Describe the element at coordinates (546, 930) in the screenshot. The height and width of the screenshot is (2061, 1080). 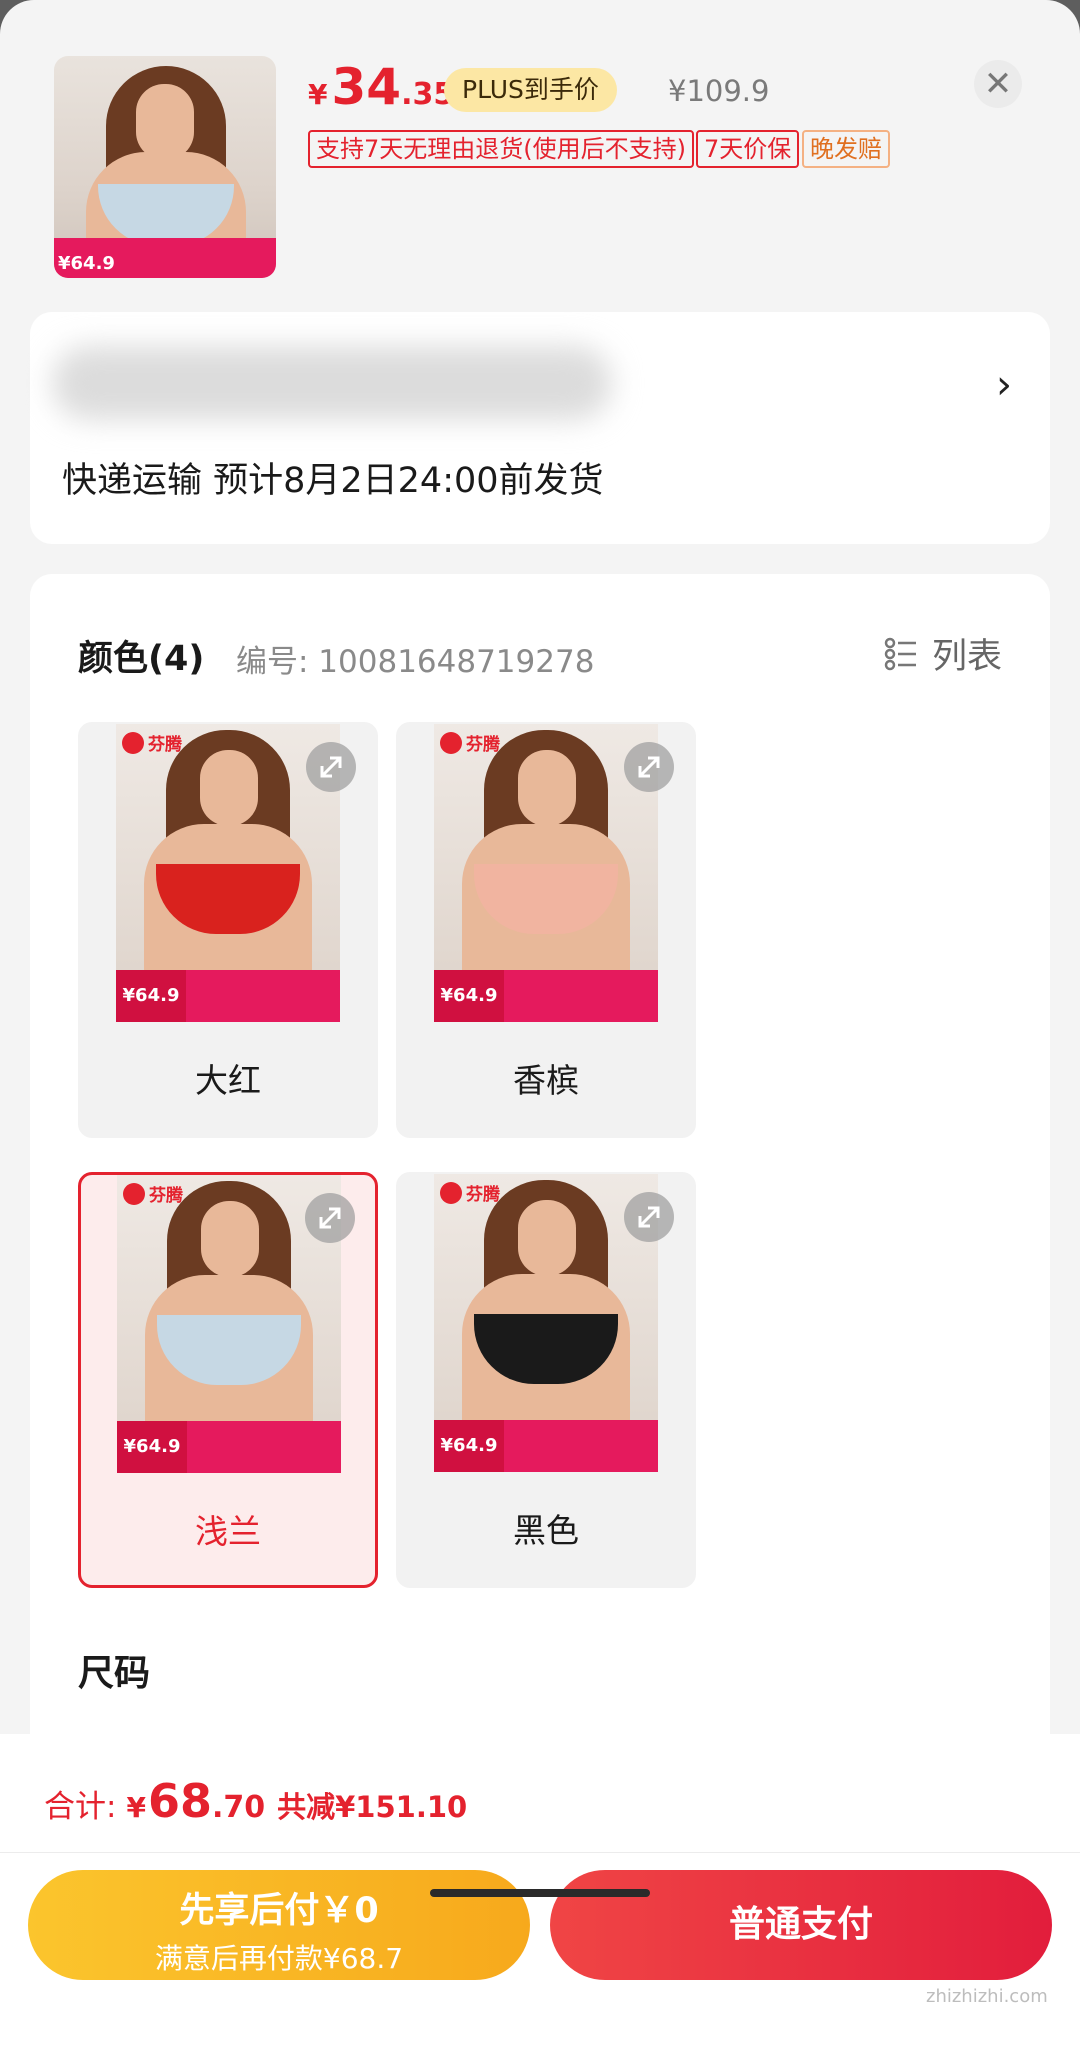
I see `color-swatch: ¥64.9 芬腾香槟` at that location.